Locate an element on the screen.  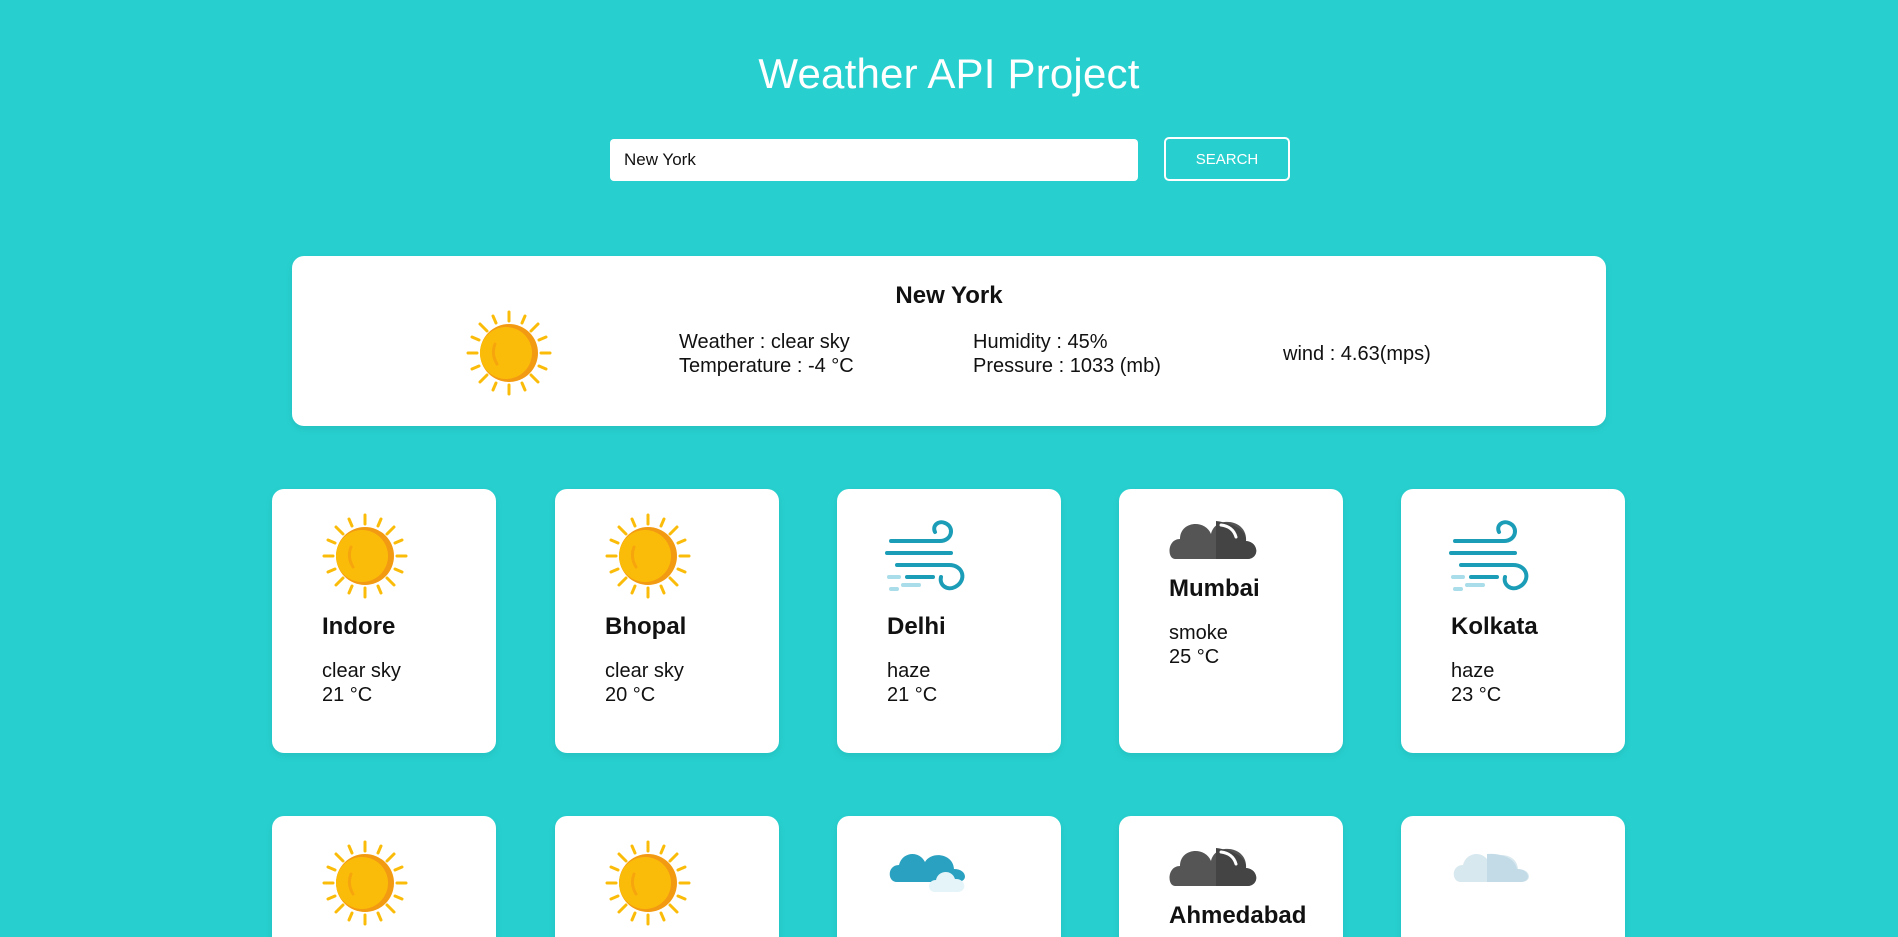
city-search-input is located at coordinates (874, 160).